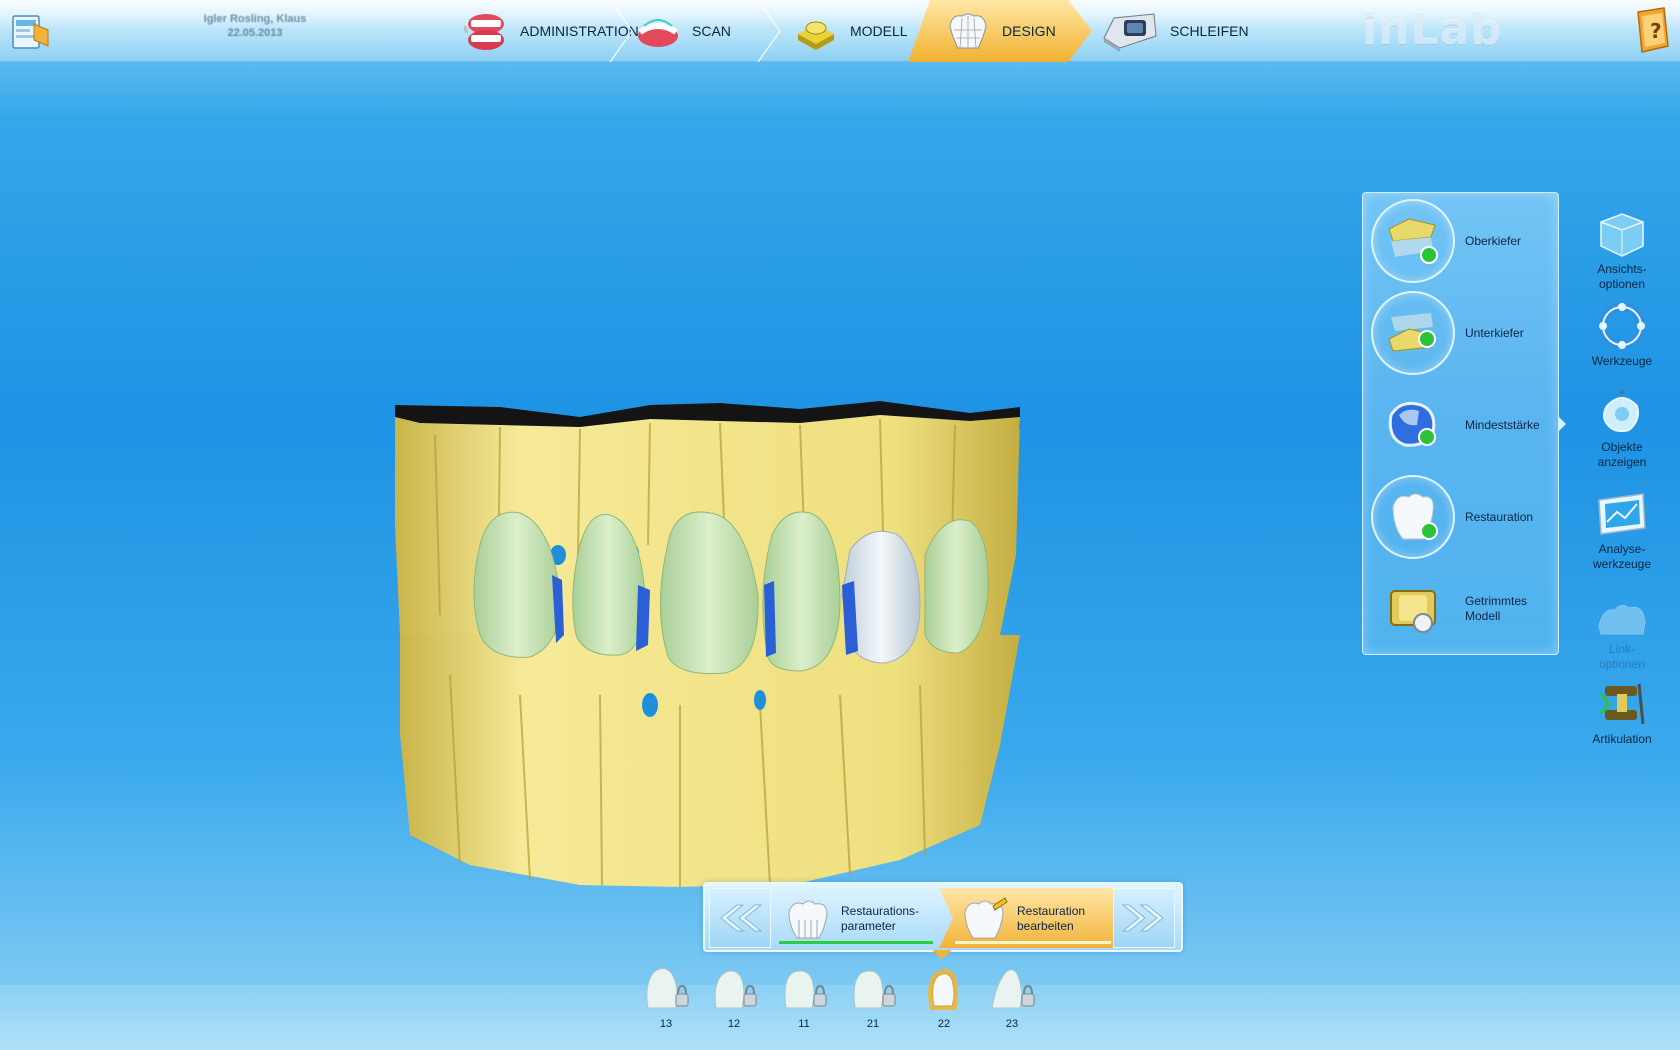  I want to click on min-thickness-icon, so click(1412, 424).